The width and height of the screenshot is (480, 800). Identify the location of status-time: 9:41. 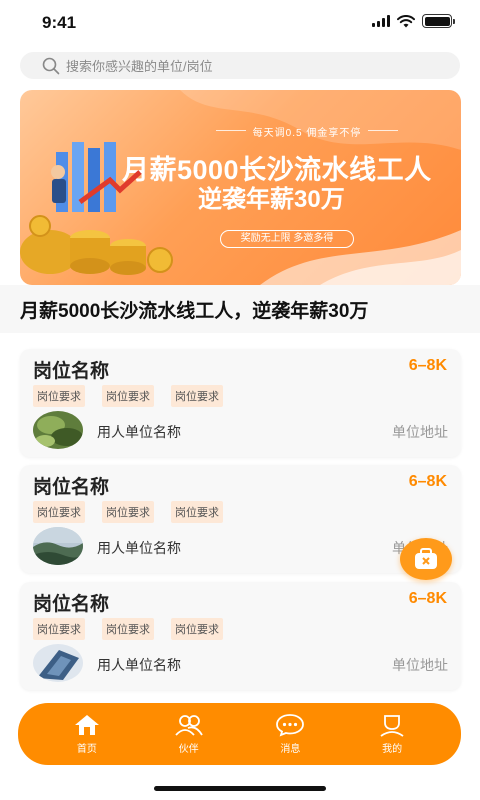
(59, 22).